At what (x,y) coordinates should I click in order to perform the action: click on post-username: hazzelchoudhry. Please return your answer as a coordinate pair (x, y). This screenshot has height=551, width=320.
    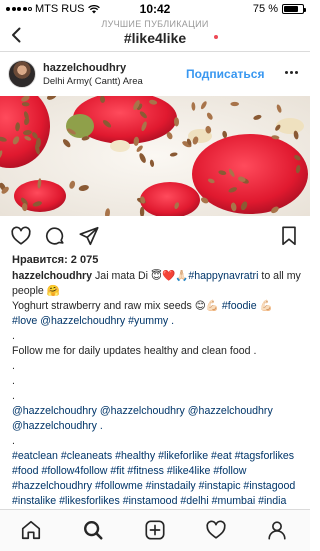
    Looking at the image, I should click on (84, 68).